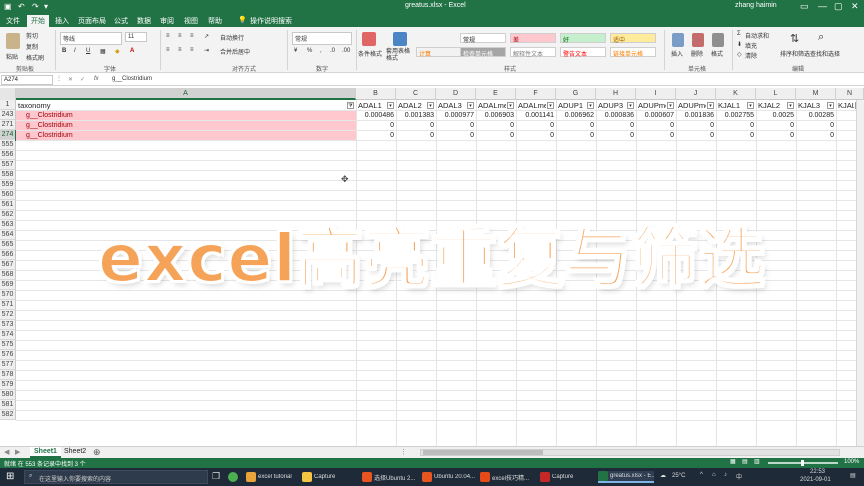 The width and height of the screenshot is (864, 486). I want to click on value-cell: 0.001383, so click(416, 115).